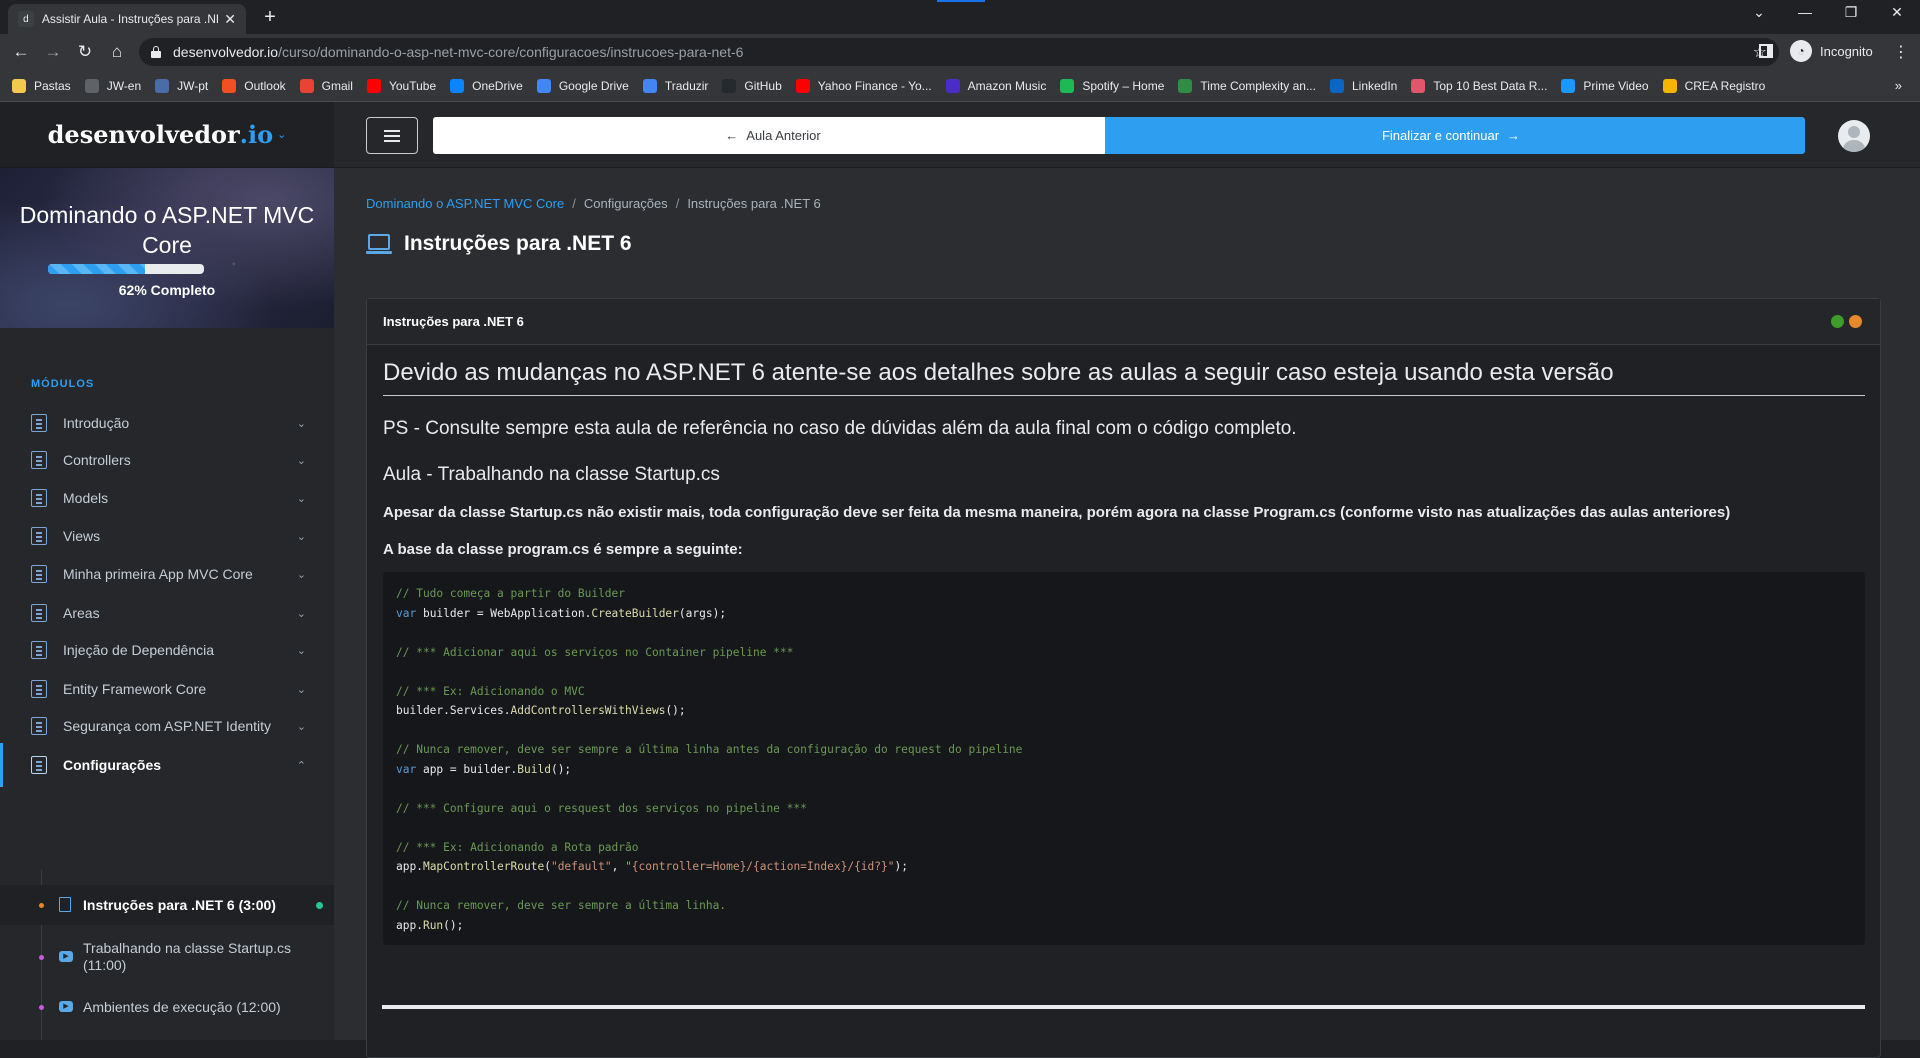  What do you see at coordinates (19, 85) in the screenshot?
I see `folder-icon` at bounding box center [19, 85].